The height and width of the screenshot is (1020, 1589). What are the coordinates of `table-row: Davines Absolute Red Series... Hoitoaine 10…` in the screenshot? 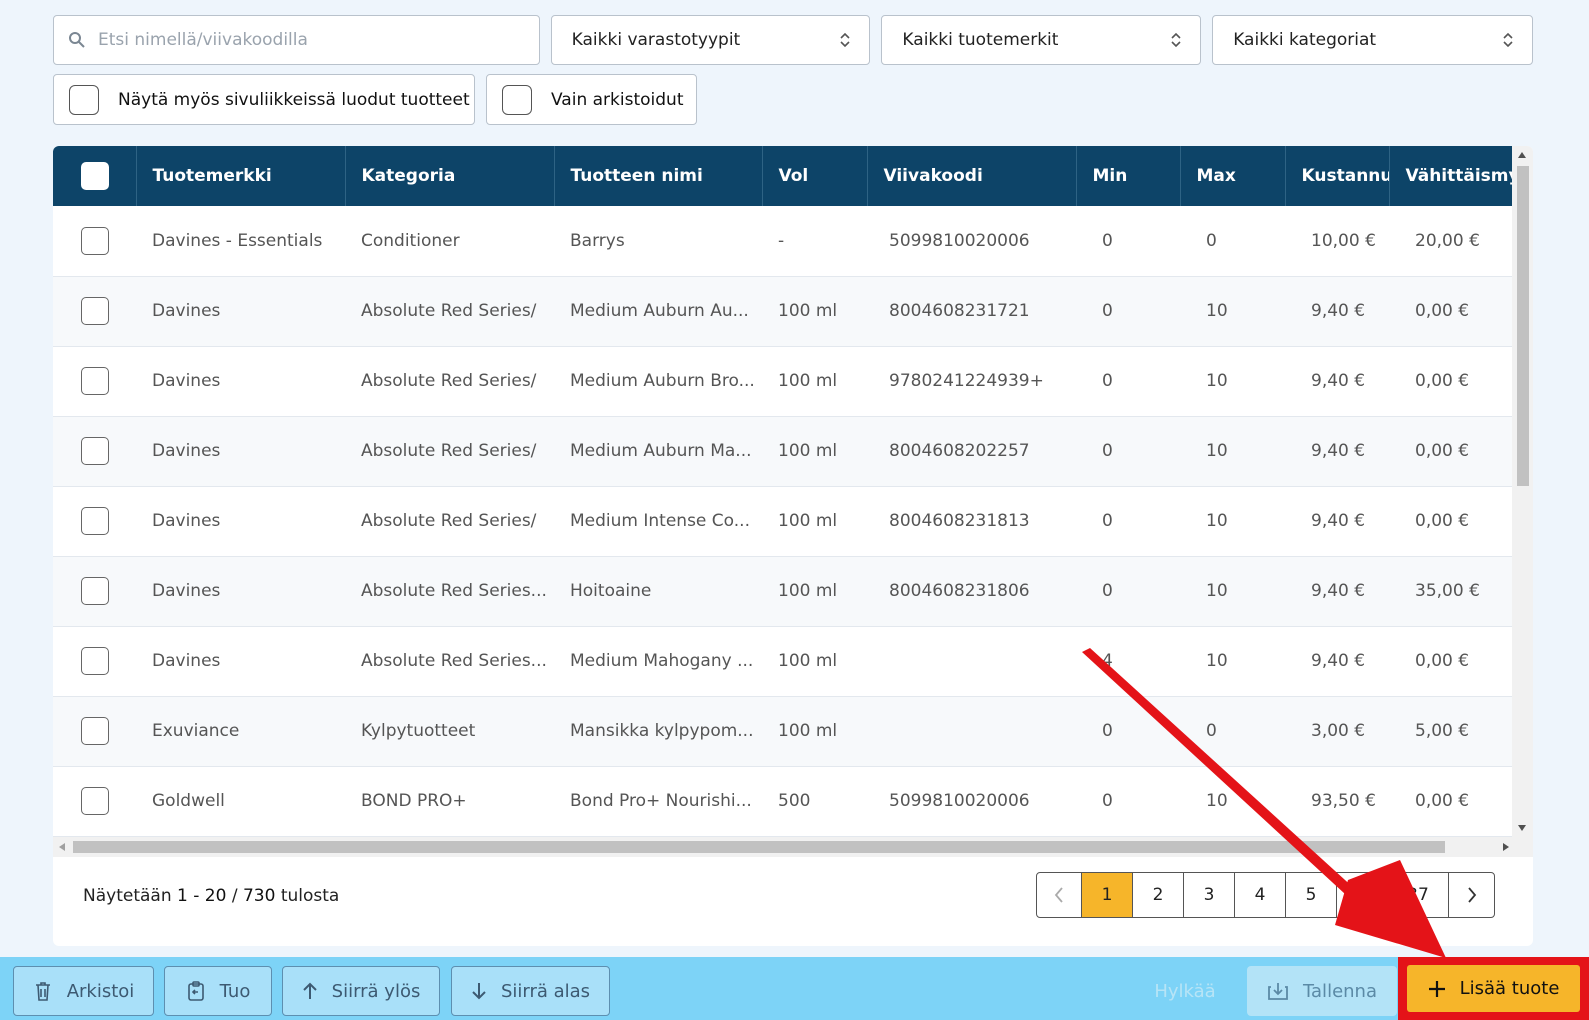 It's located at (782, 591).